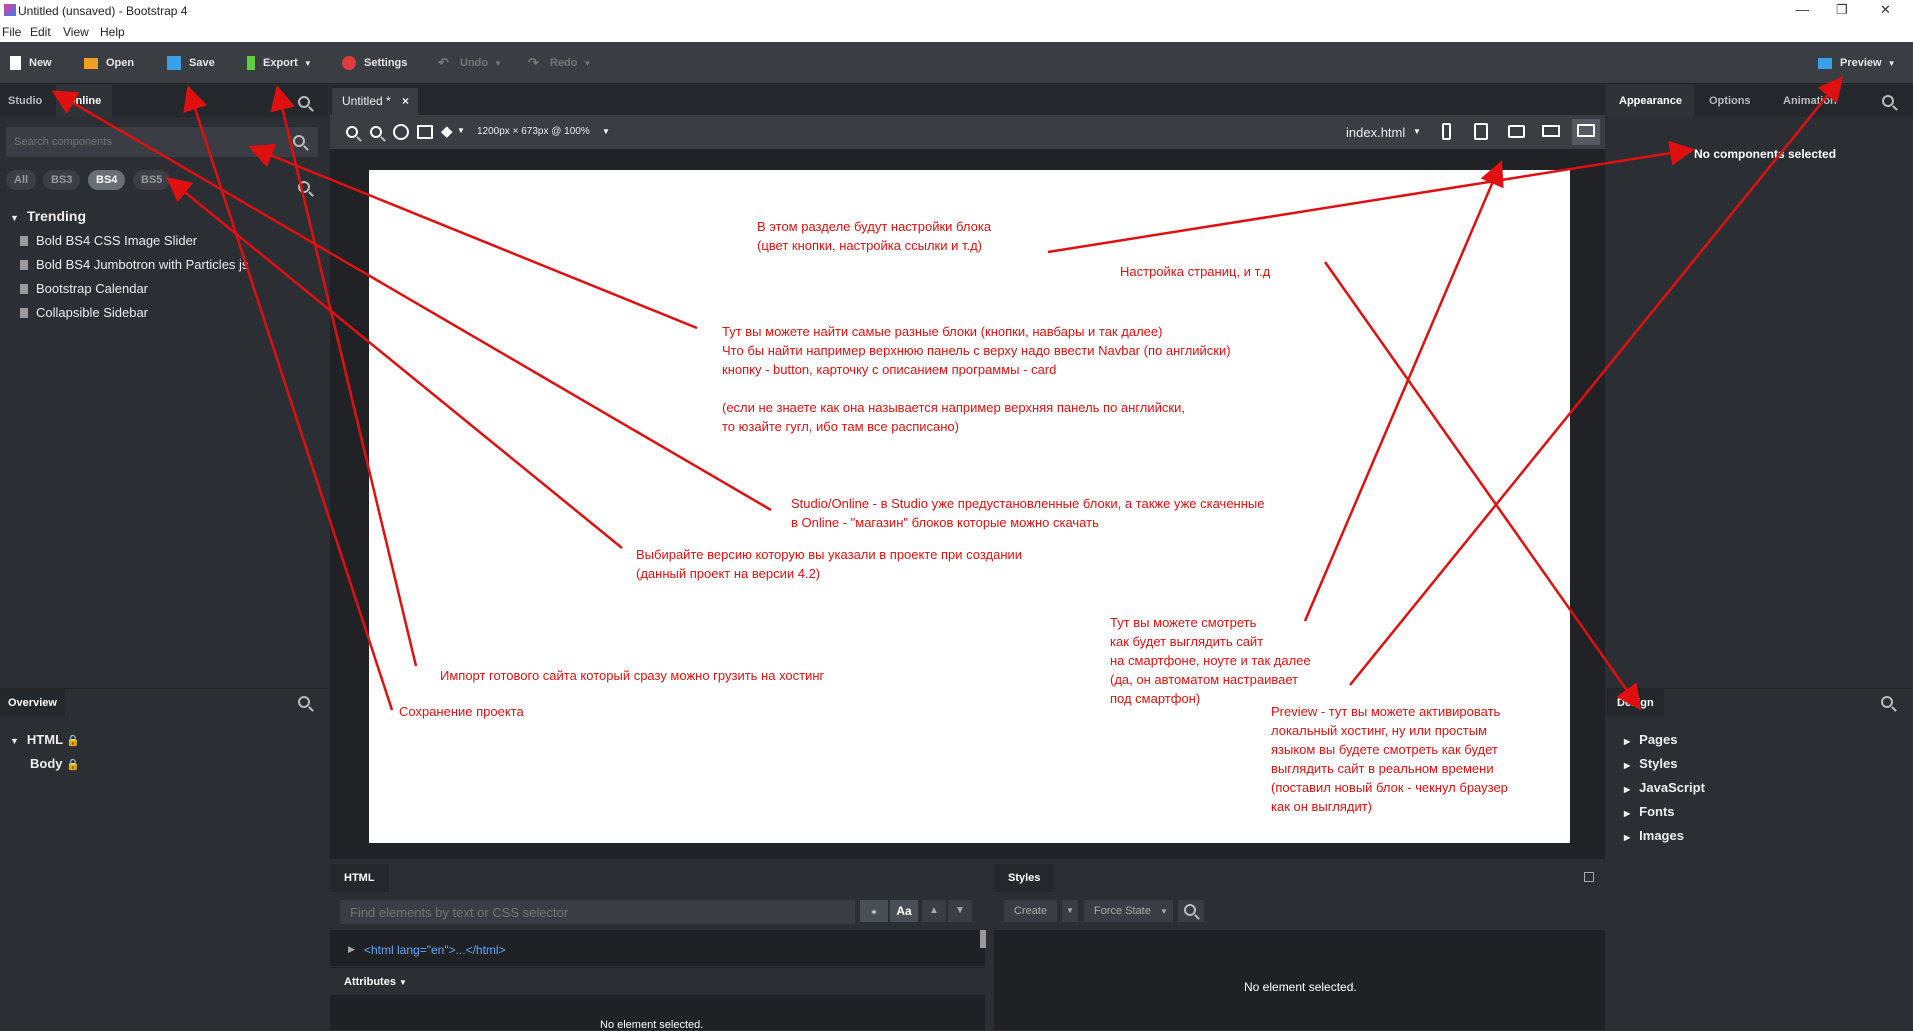 This screenshot has height=1031, width=1913. What do you see at coordinates (1403, 391) in the screenshot?
I see `arrow-devices` at bounding box center [1403, 391].